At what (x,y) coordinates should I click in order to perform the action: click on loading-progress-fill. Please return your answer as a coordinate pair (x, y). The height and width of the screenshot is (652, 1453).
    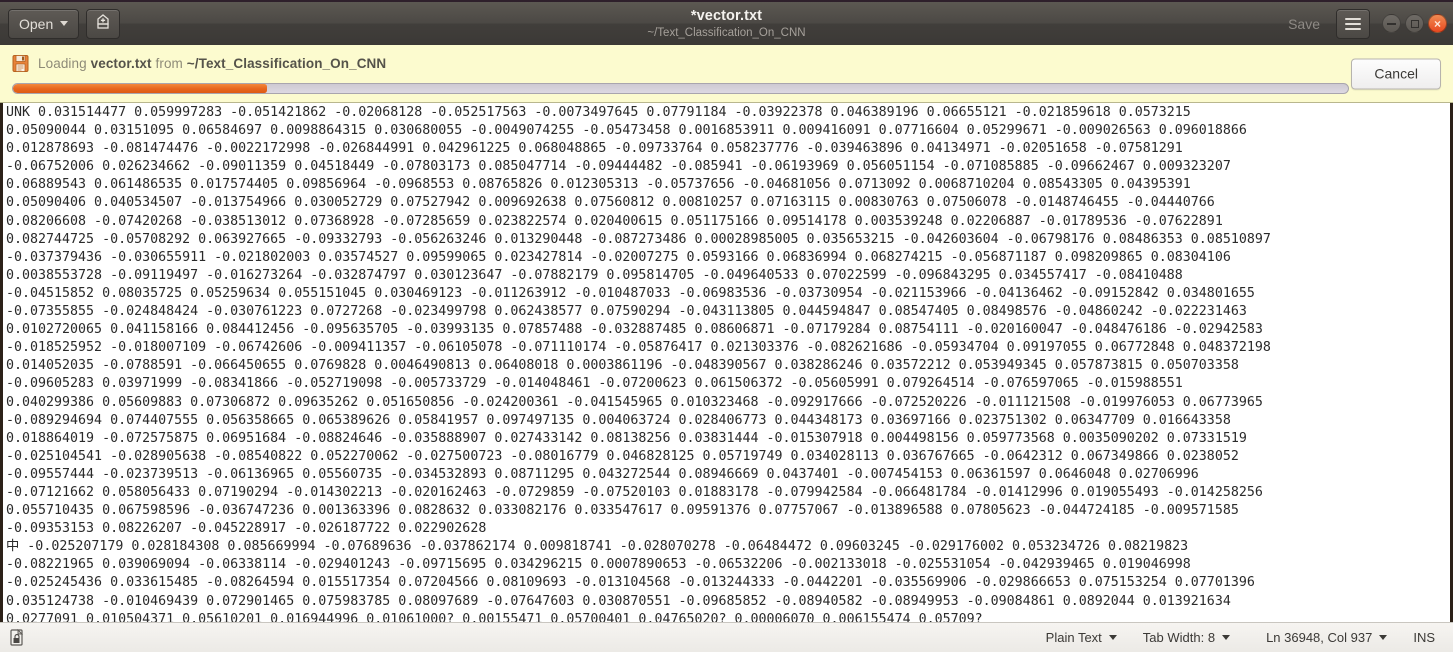
    Looking at the image, I should click on (140, 88).